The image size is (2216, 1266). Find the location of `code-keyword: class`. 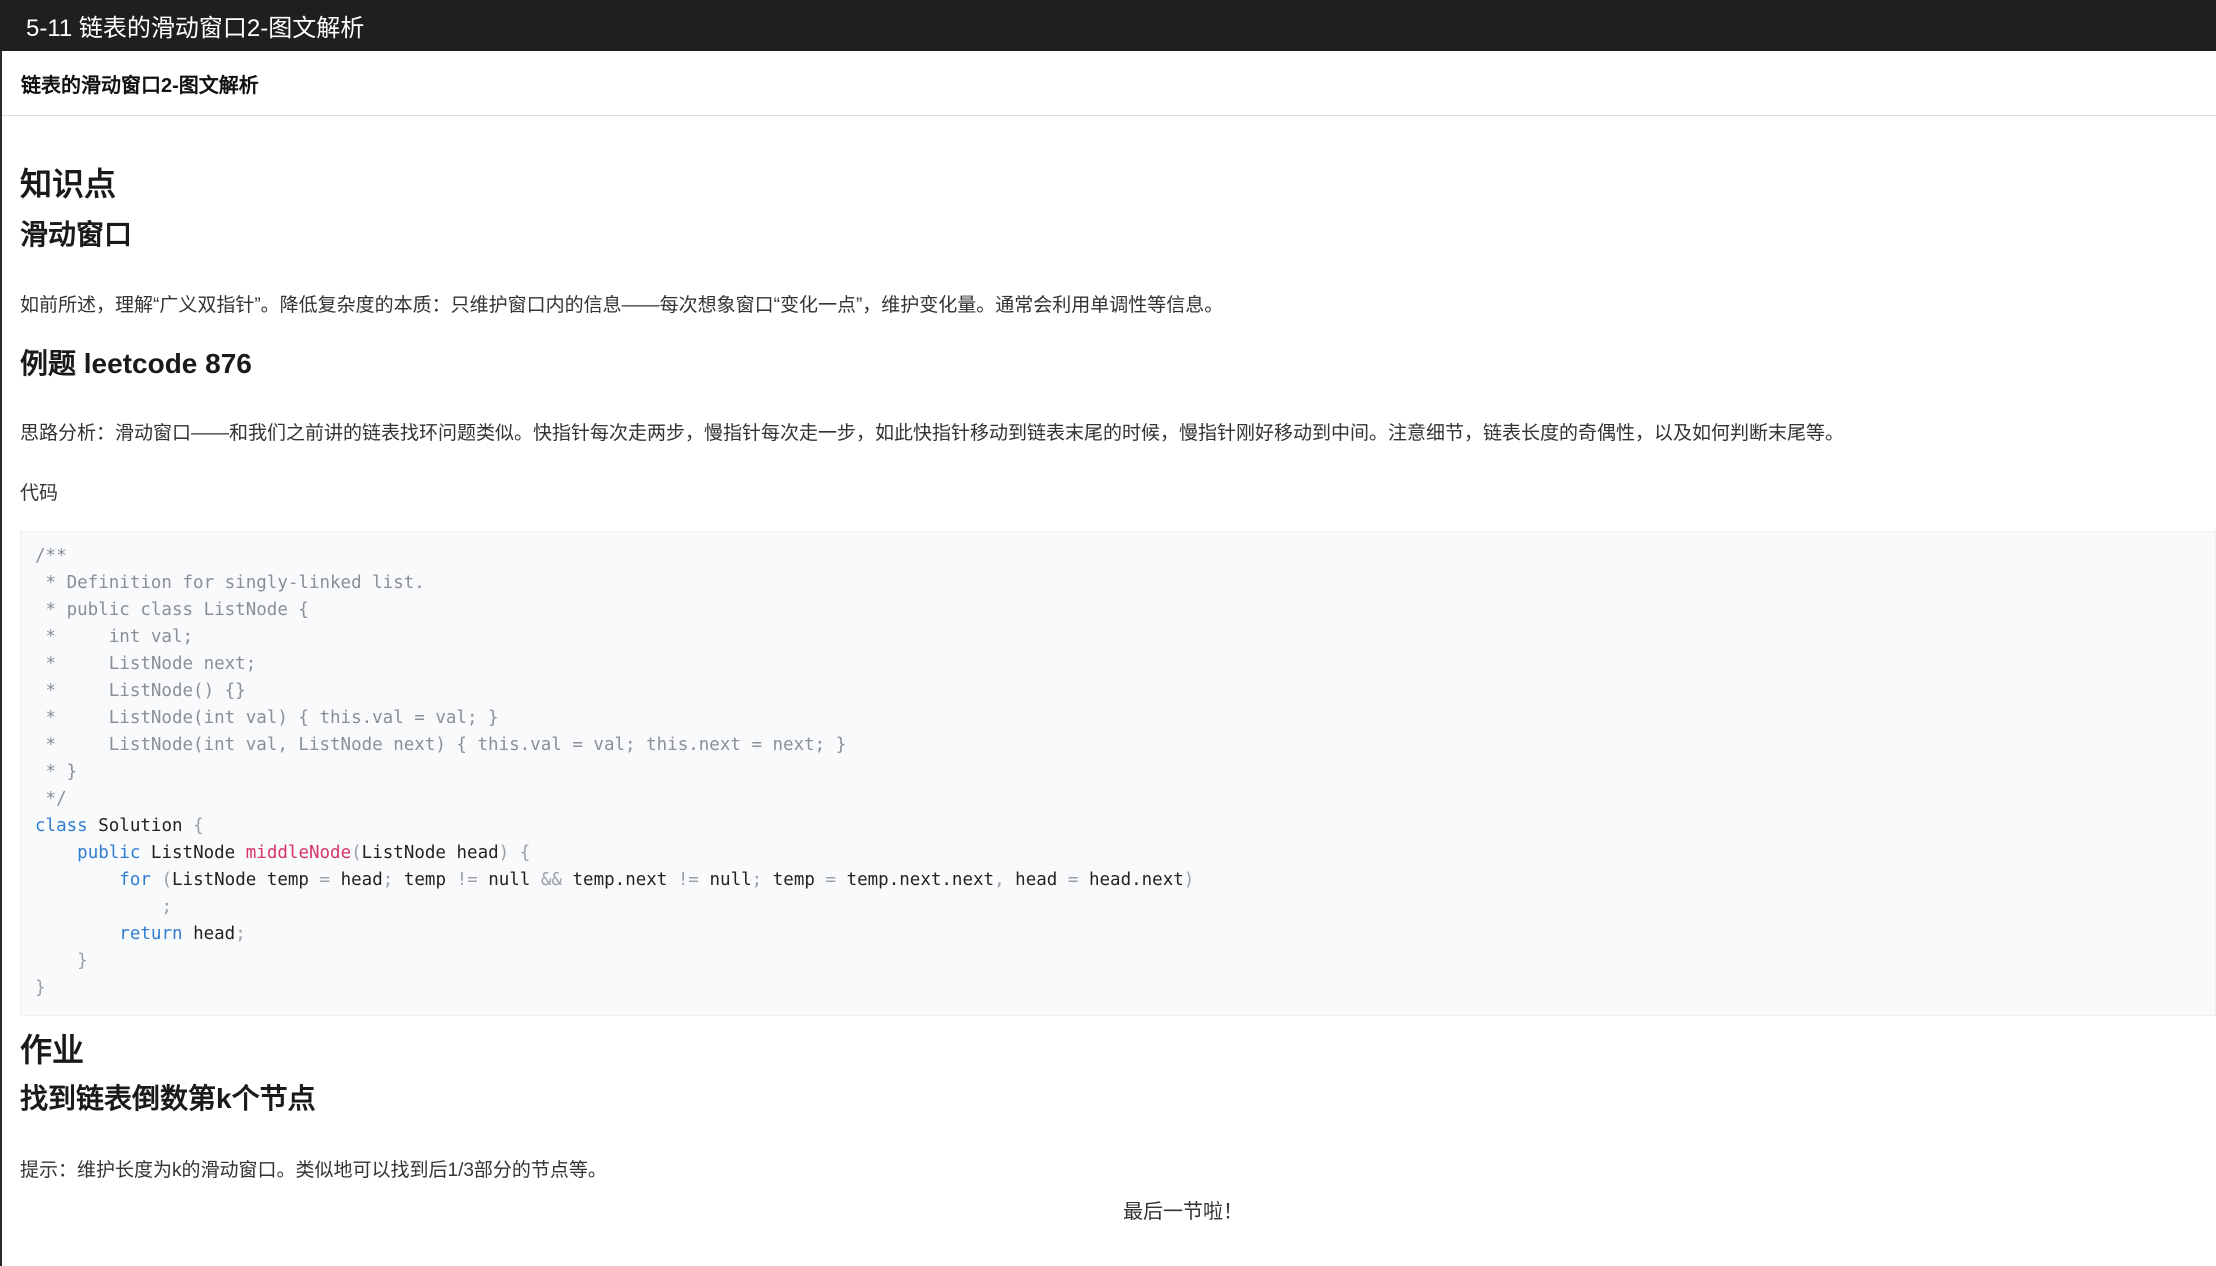

code-keyword: class is located at coordinates (61, 826).